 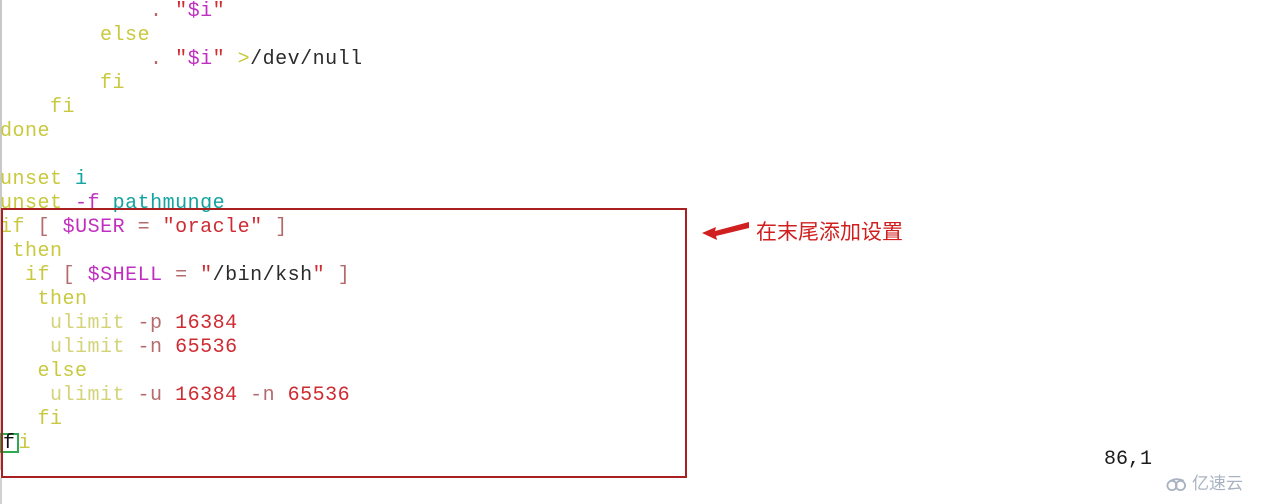 I want to click on code-line: unset -f pathmunge, so click(x=634, y=204).